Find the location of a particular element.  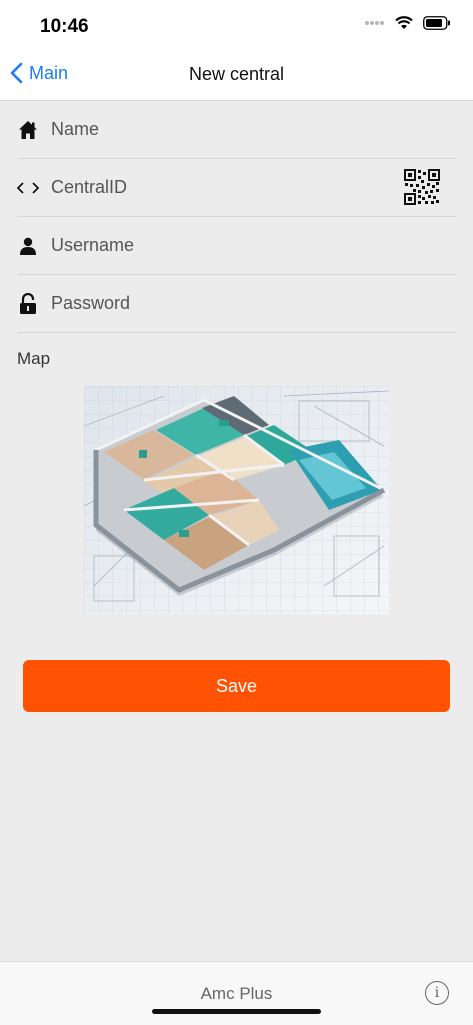

map-image is located at coordinates (236, 500).